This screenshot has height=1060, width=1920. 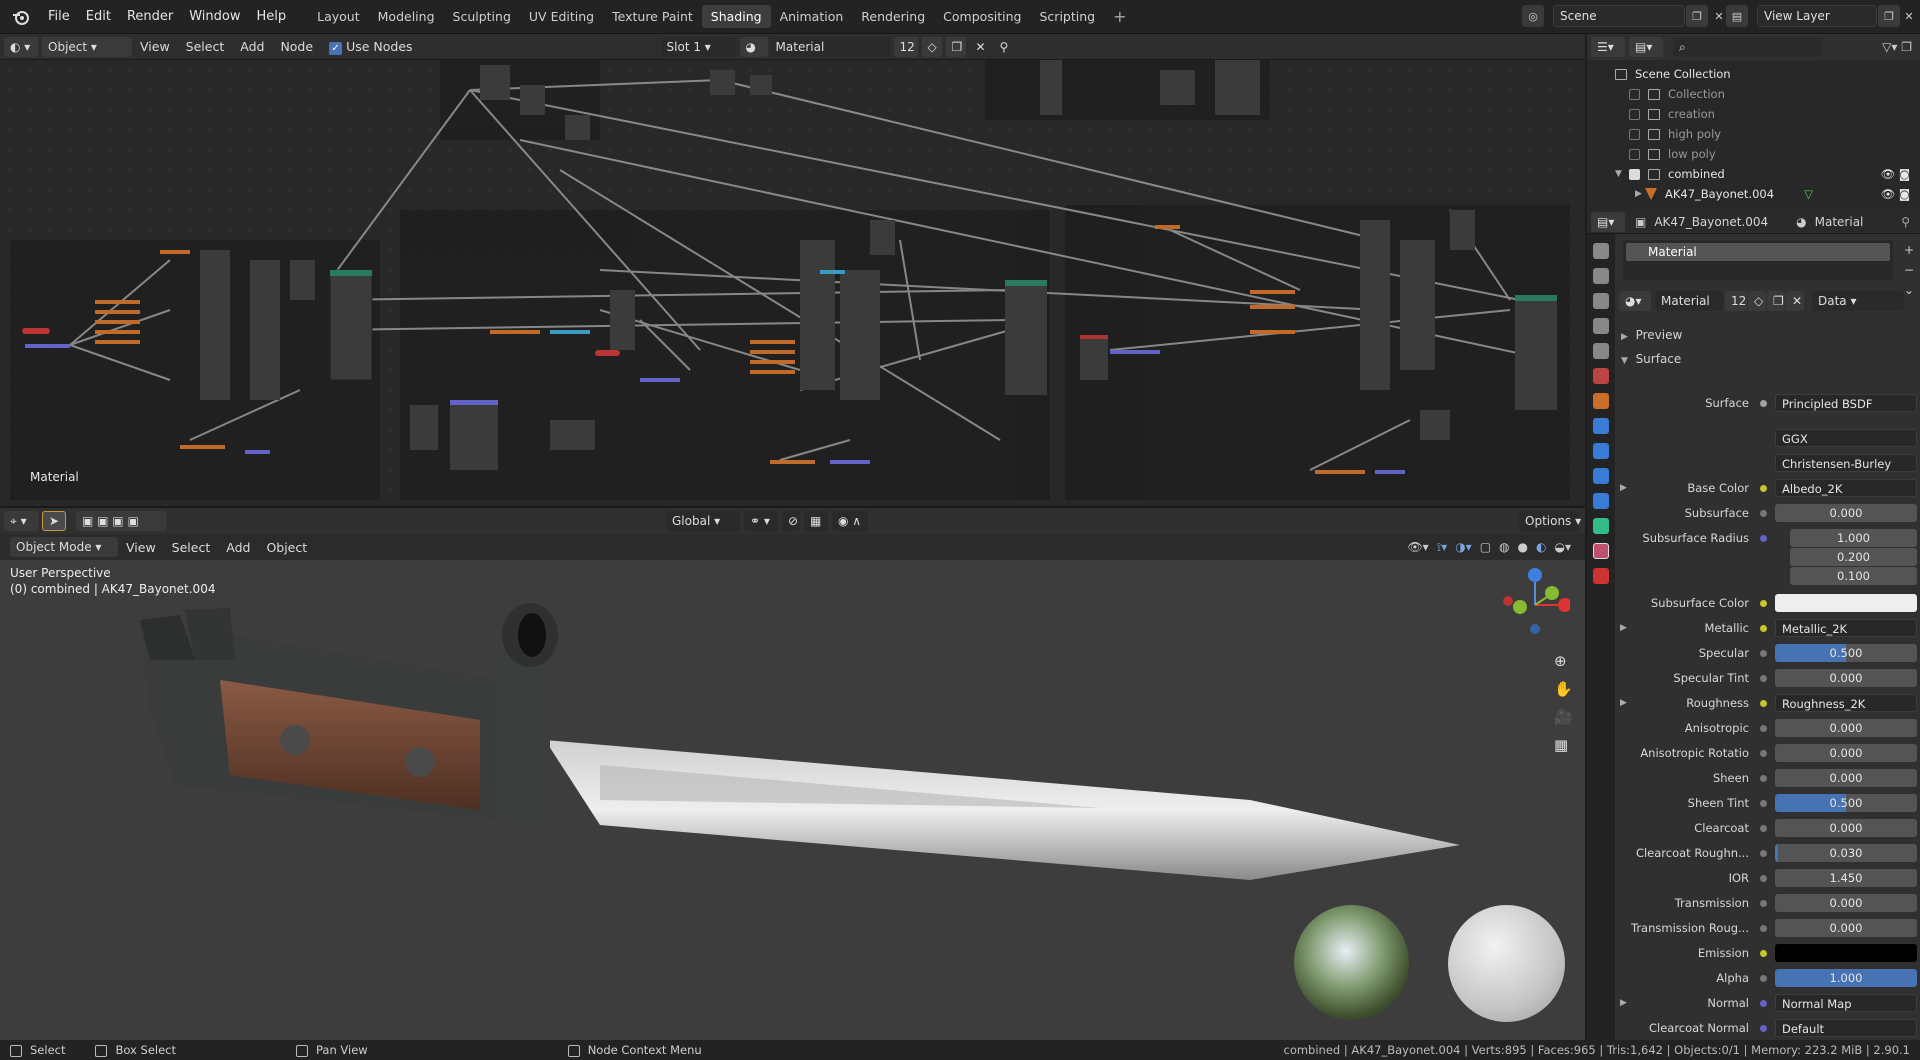 What do you see at coordinates (816, 521) in the screenshot?
I see `snap-target-icon: ▦` at bounding box center [816, 521].